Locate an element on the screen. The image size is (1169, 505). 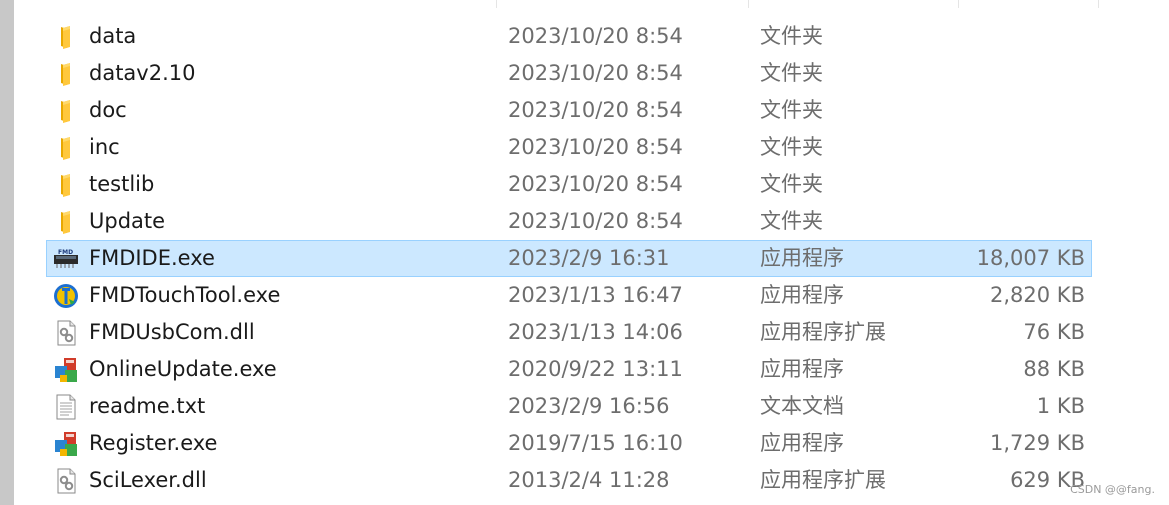
file-name: inc is located at coordinates (104, 147).